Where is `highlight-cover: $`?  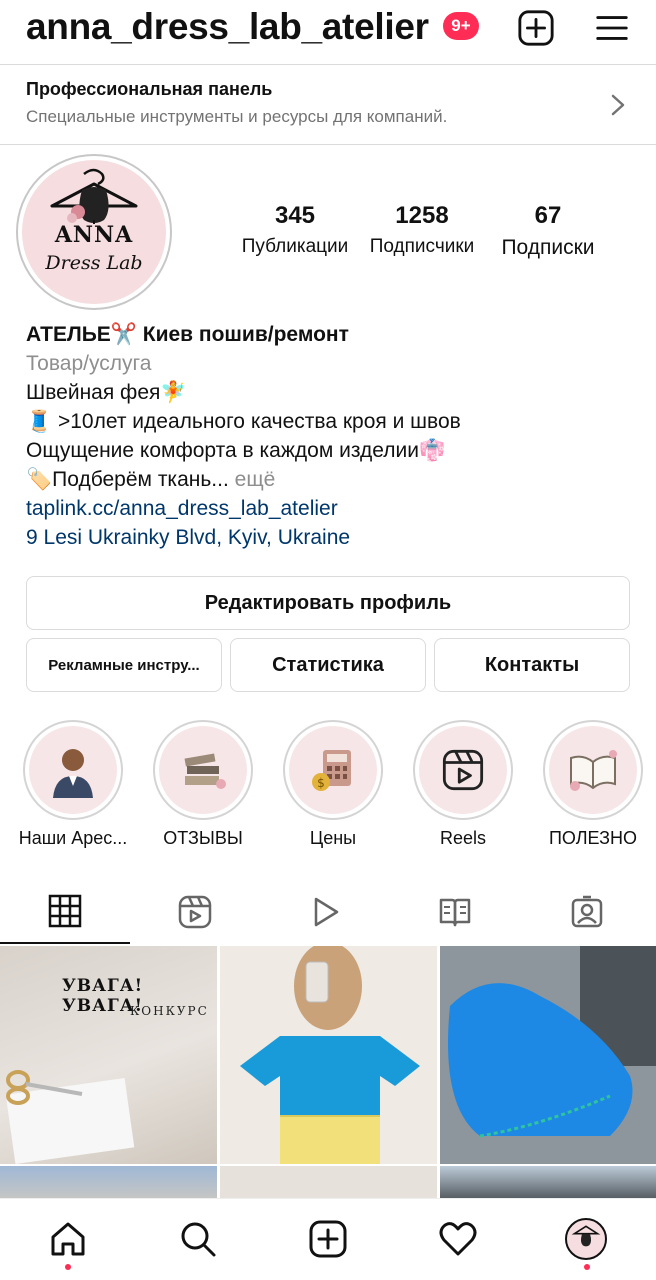 highlight-cover: $ is located at coordinates (333, 770).